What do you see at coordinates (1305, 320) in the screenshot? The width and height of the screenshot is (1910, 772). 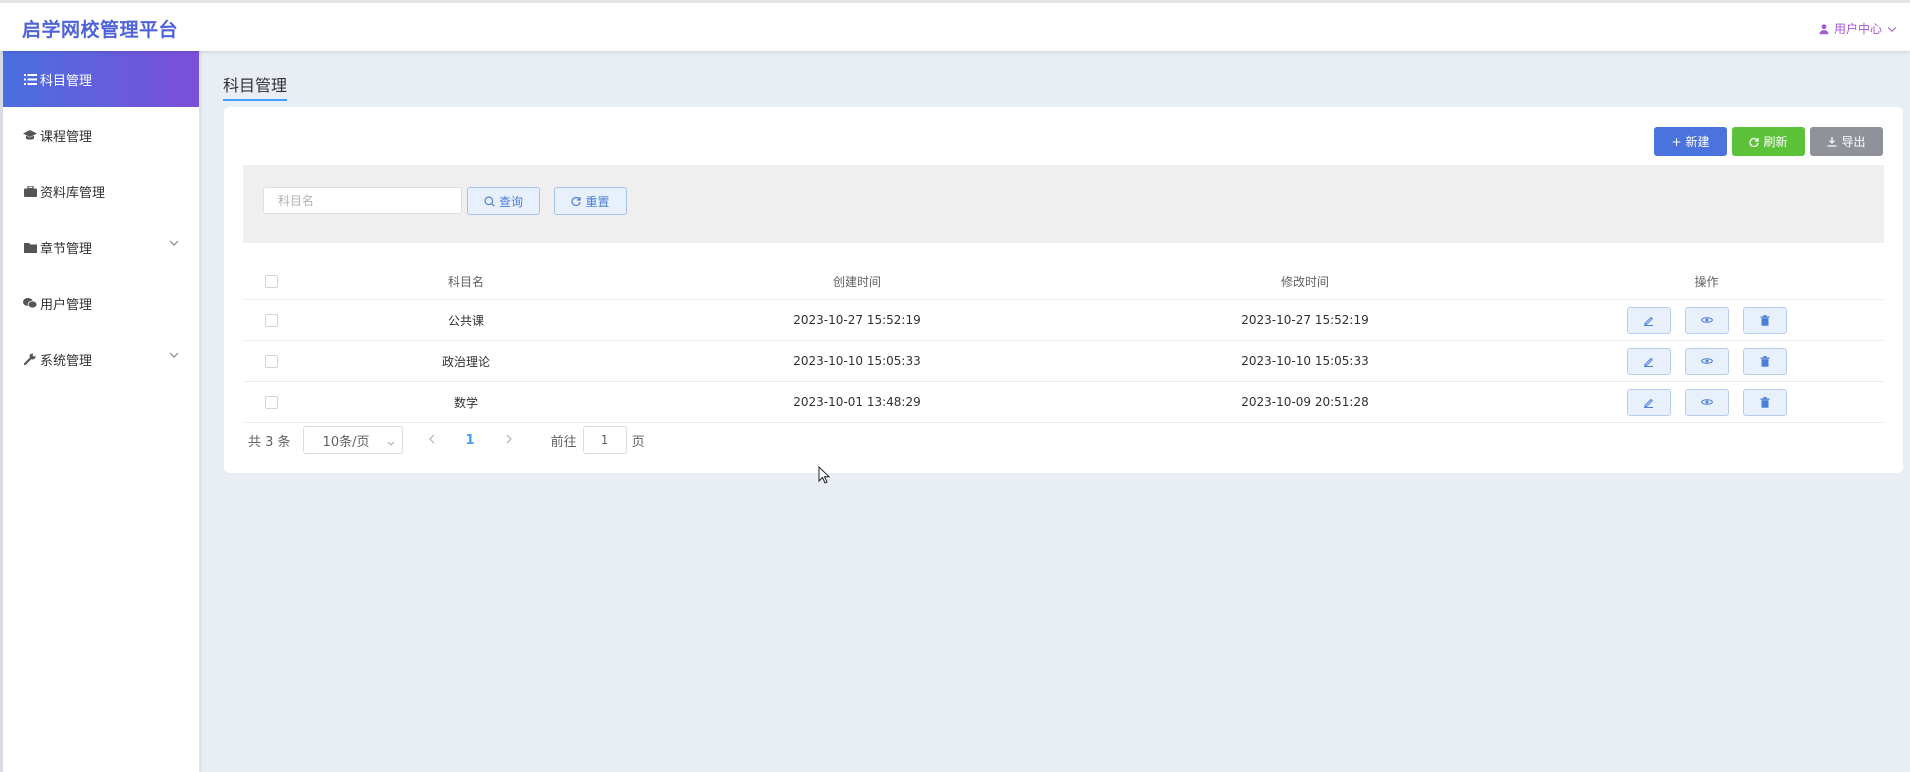 I see `cell-modified: 2023-10-27 15:52:19` at bounding box center [1305, 320].